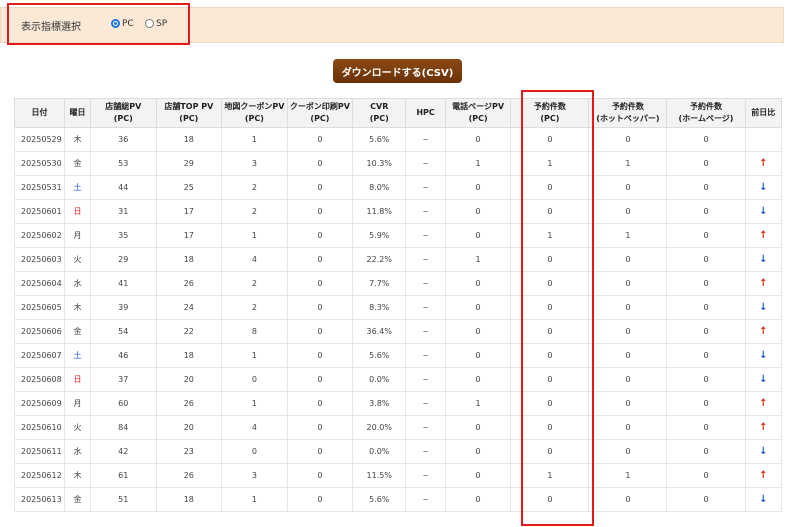  I want to click on header-text: (ホームページ), so click(706, 118).